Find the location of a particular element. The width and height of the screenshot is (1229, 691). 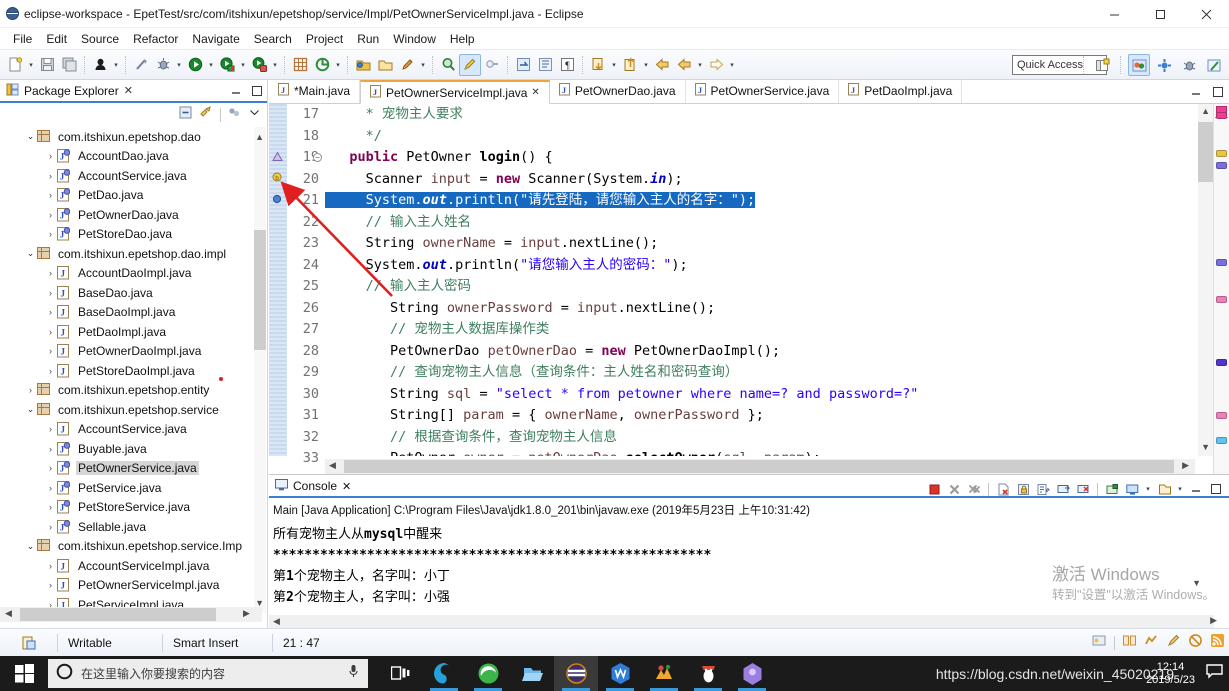

editor-scroll-down-arrow-icon: ▼ is located at coordinates (1205, 447).